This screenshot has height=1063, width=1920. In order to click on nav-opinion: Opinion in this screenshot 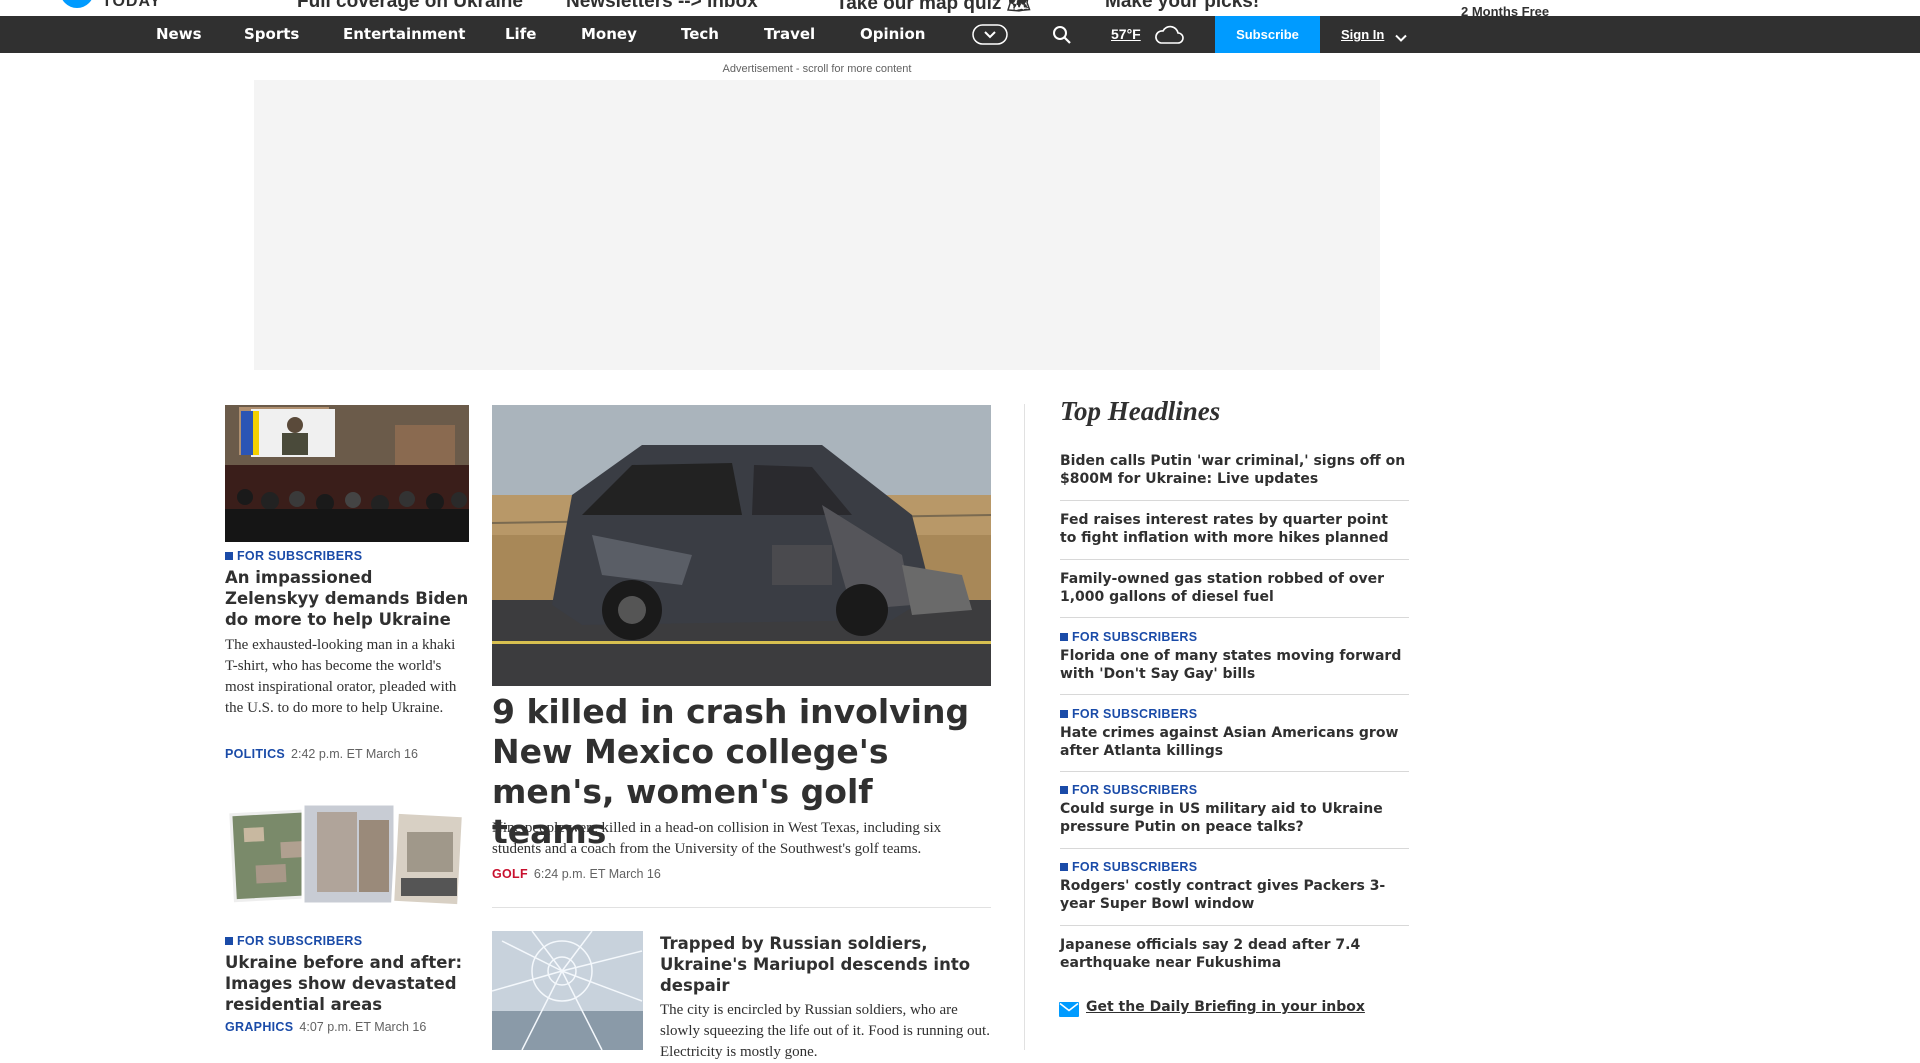, I will do `click(892, 34)`.